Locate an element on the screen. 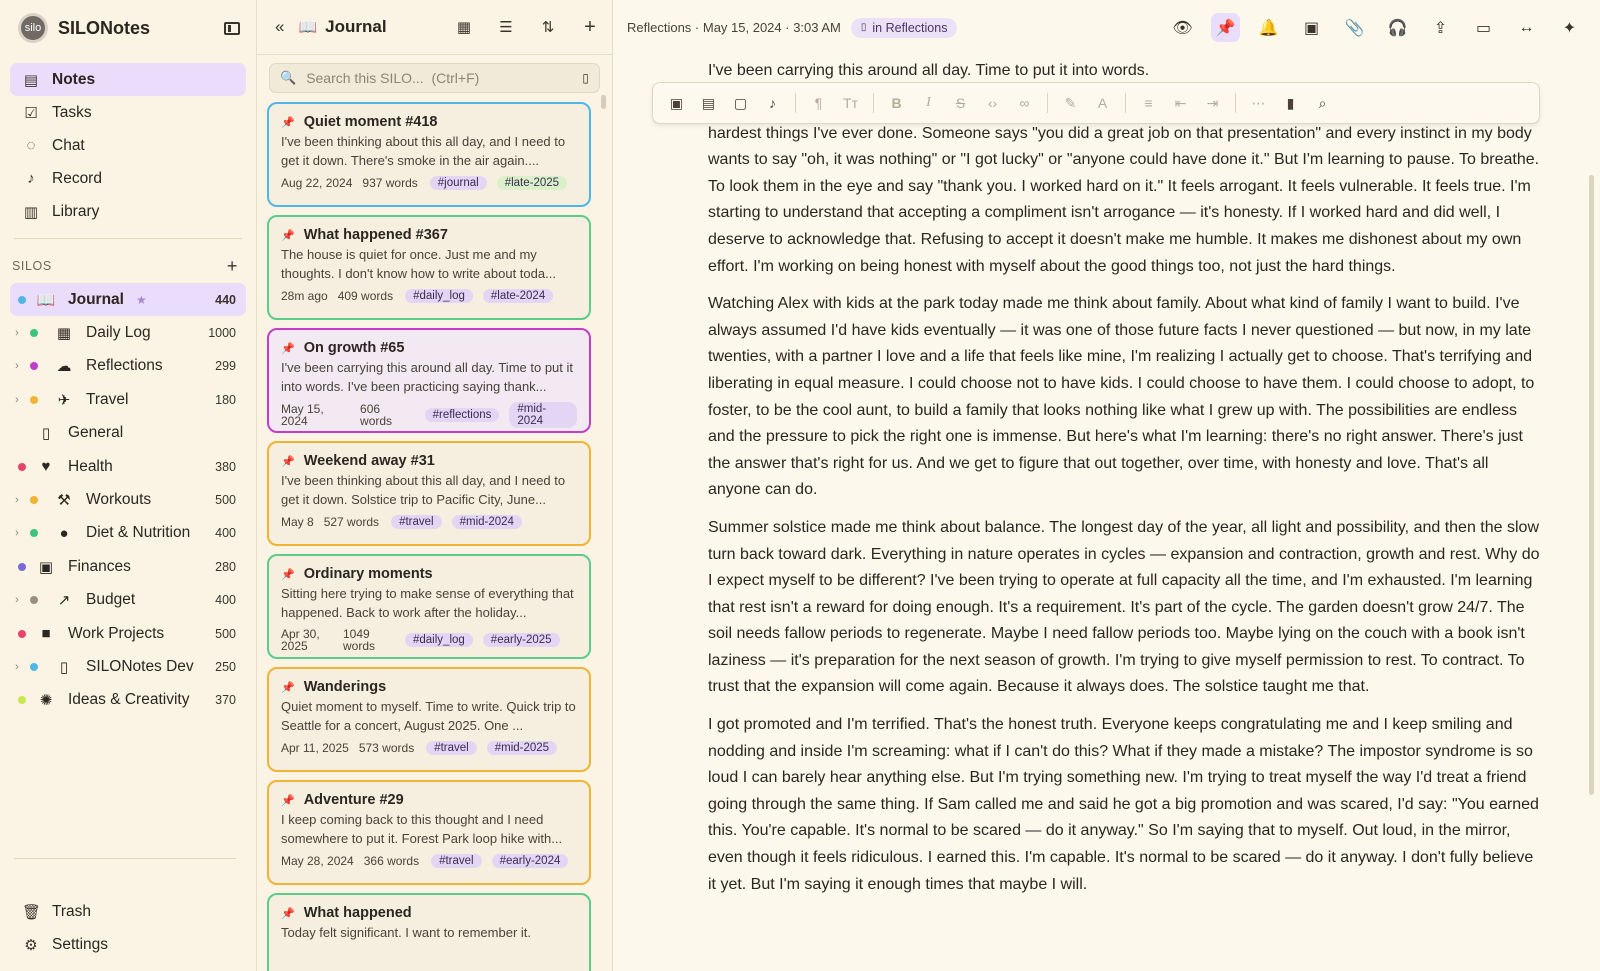 This screenshot has height=971, width=1600. sort-icon: ⇅ is located at coordinates (548, 27).